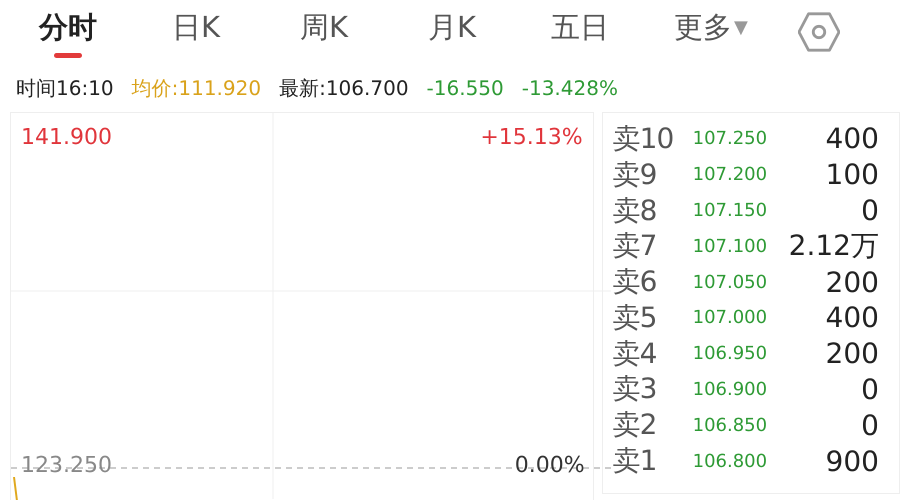  I want to click on order-volume: 2.12万, so click(833, 246).